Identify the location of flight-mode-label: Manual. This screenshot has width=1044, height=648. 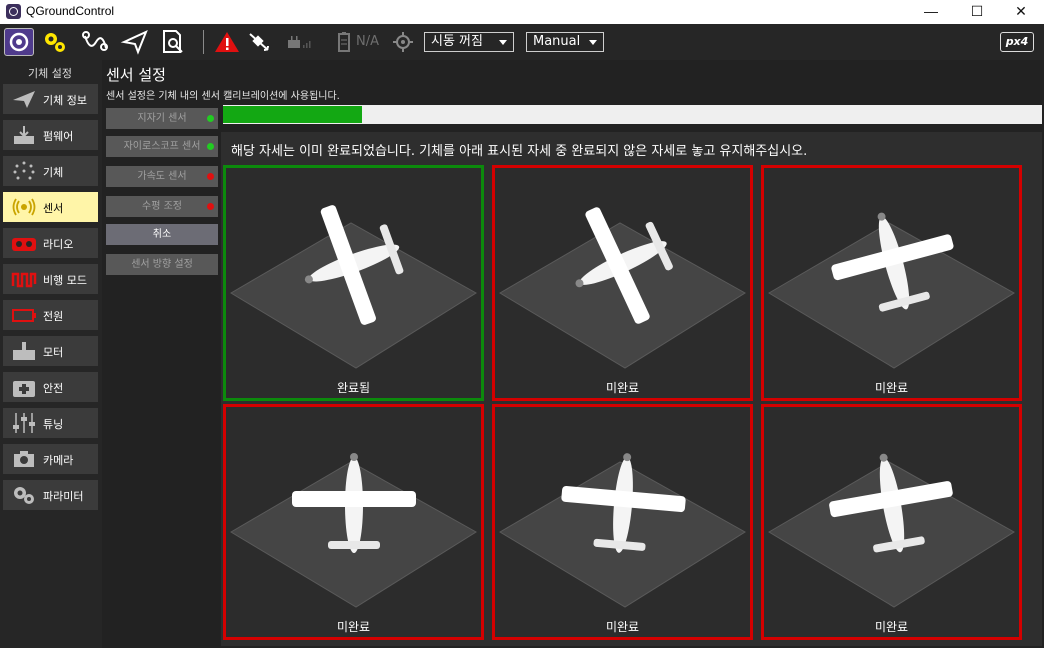
(557, 41).